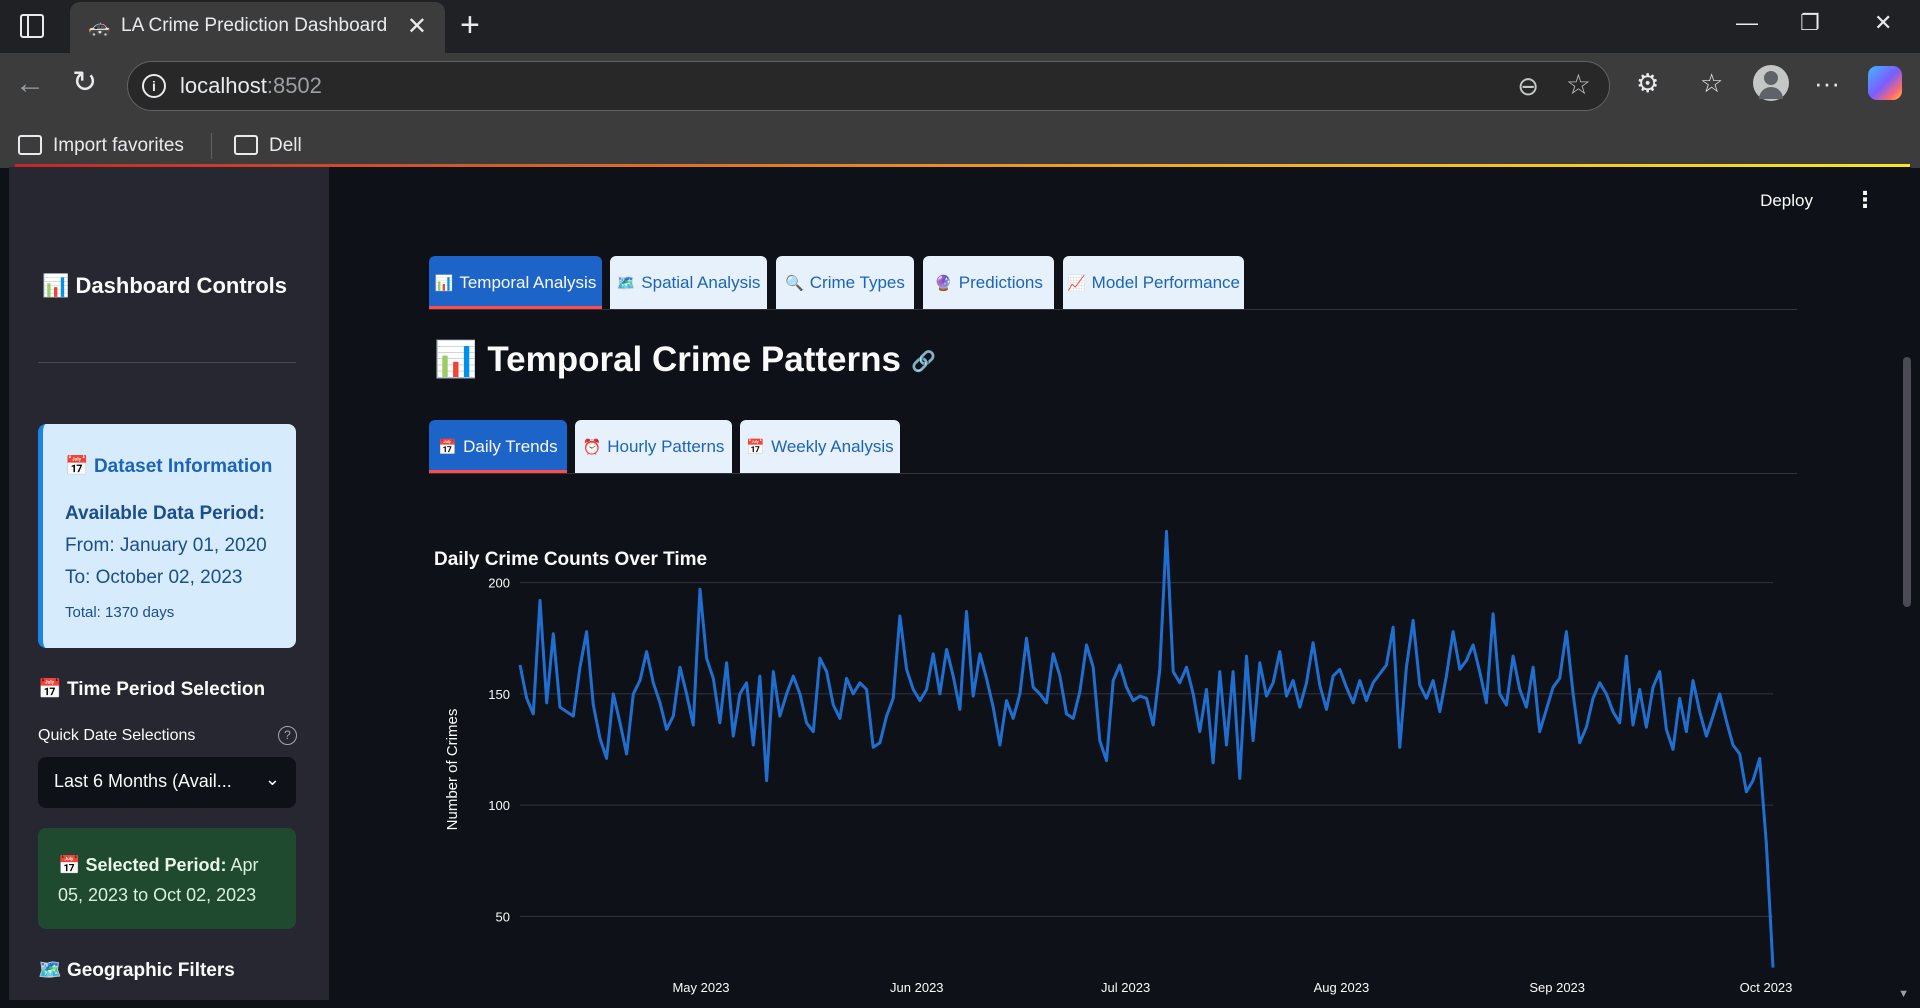 The image size is (1920, 1008). What do you see at coordinates (1771, 83) in the screenshot?
I see `profile-avatar-icon` at bounding box center [1771, 83].